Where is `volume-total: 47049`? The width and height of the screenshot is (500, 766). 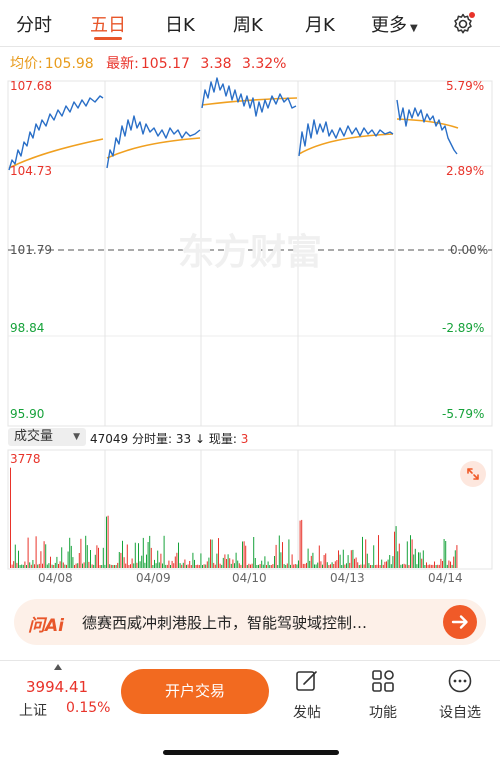
volume-total: 47049 is located at coordinates (109, 439).